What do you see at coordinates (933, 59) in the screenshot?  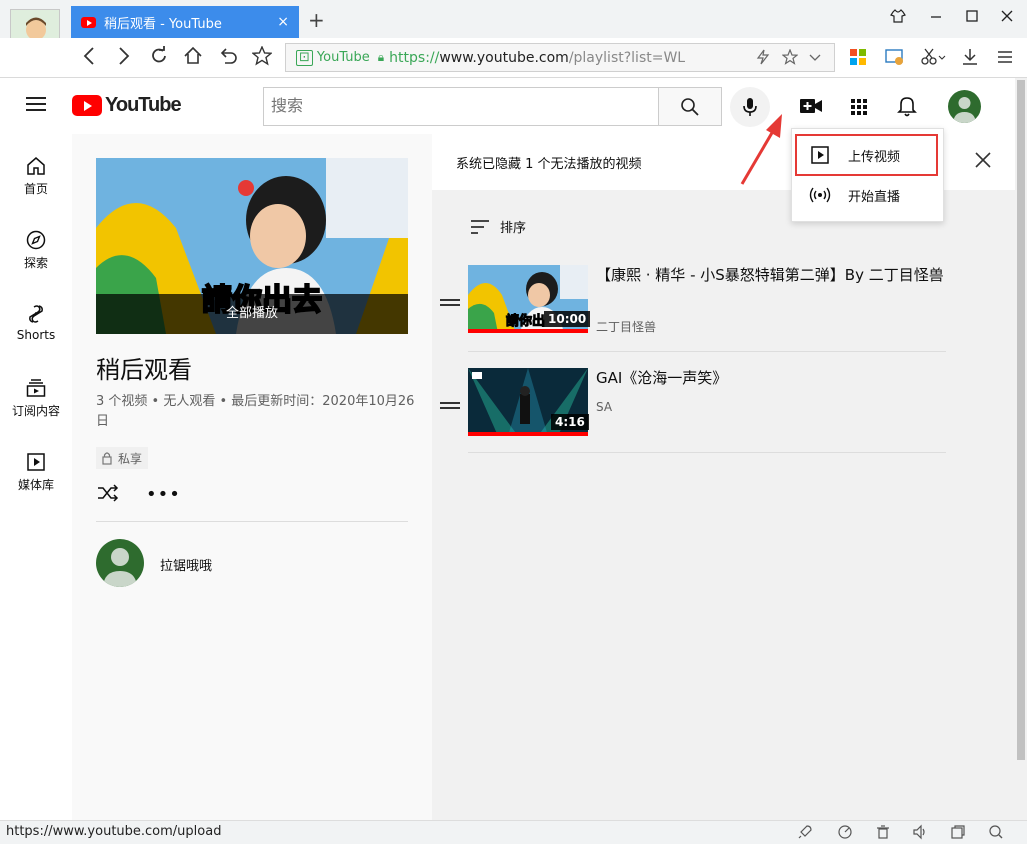 I see `scissors-icon` at bounding box center [933, 59].